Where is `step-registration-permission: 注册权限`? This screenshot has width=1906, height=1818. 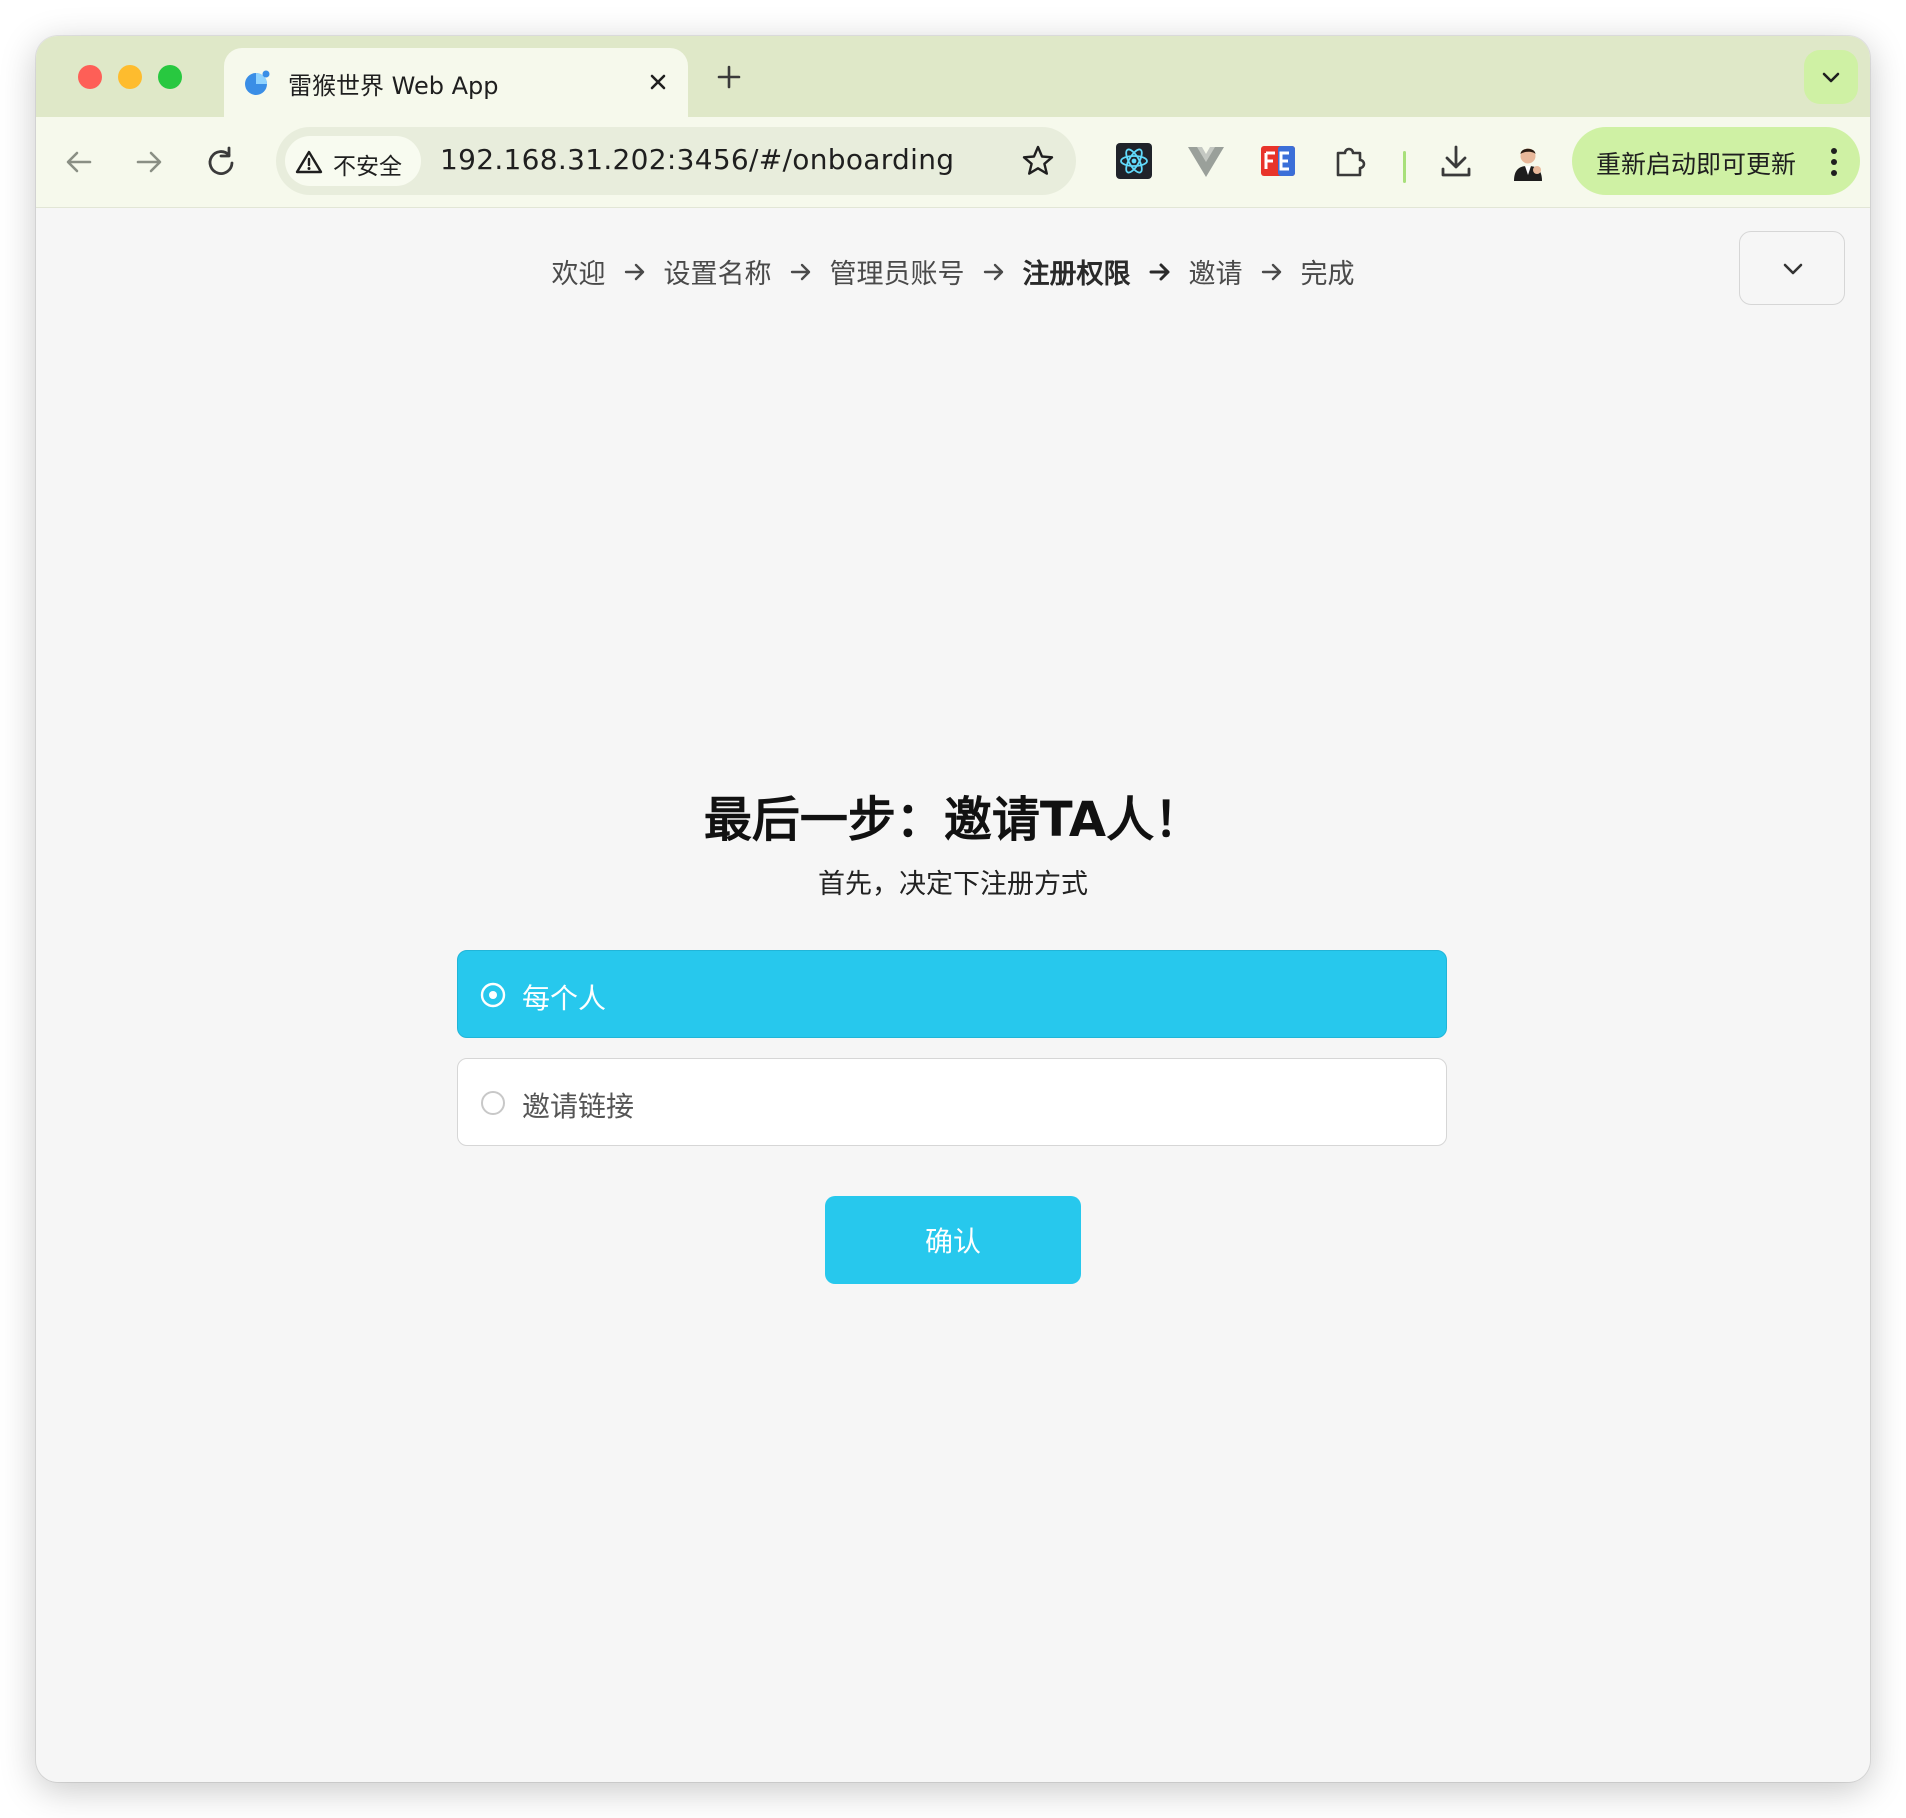 step-registration-permission: 注册权限 is located at coordinates (1076, 274).